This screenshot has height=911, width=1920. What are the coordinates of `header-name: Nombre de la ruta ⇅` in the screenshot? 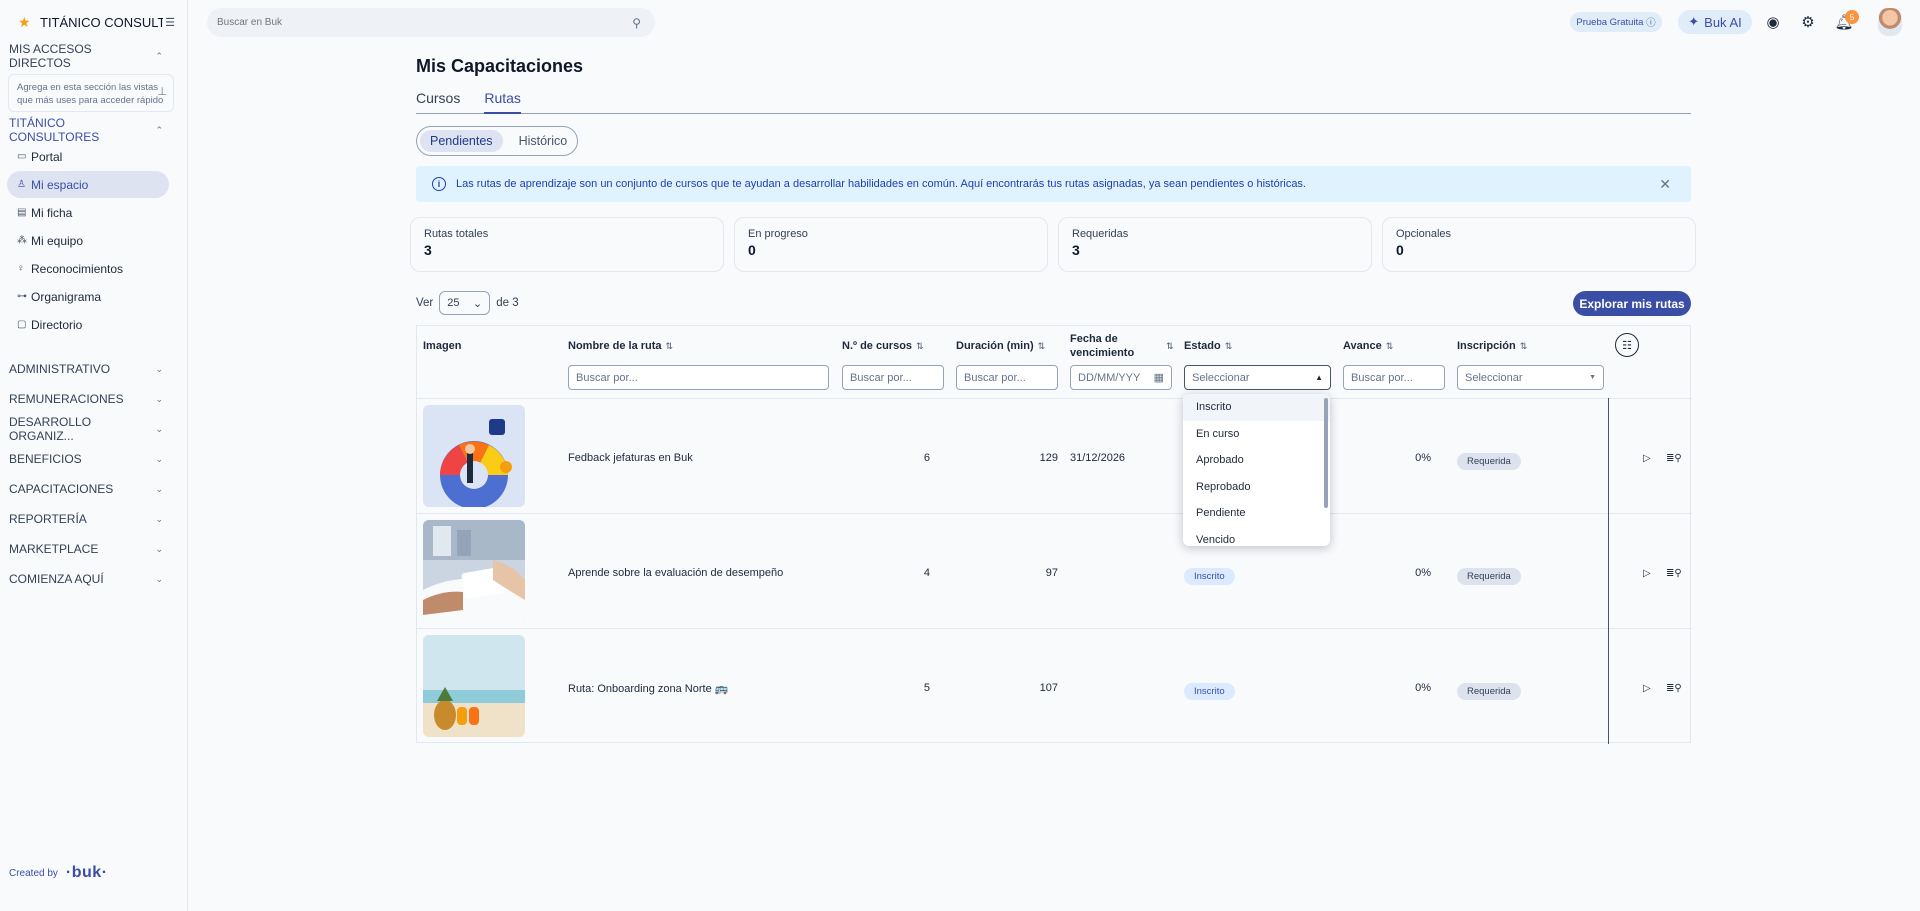 It's located at (620, 346).